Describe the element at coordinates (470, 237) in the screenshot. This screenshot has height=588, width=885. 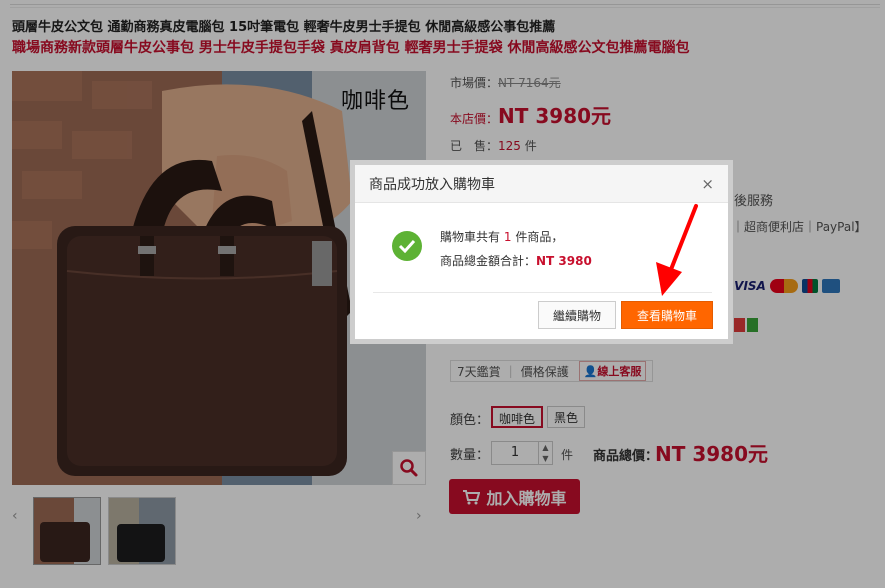
I see `cart-count-prefix: 購物車共有` at that location.